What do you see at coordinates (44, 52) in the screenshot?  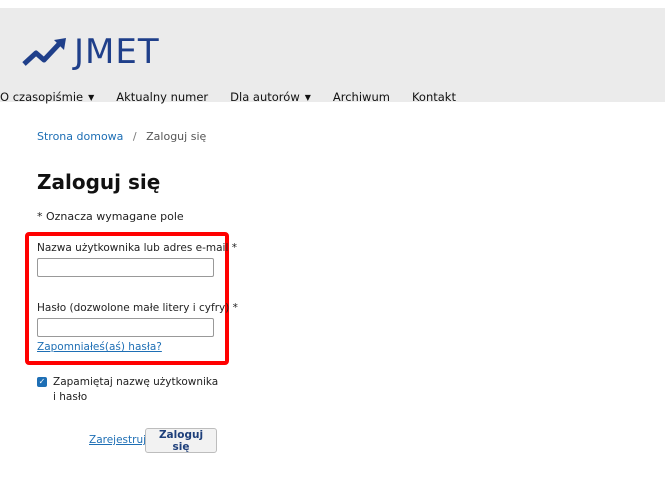 I see `trend-arrow-icon` at bounding box center [44, 52].